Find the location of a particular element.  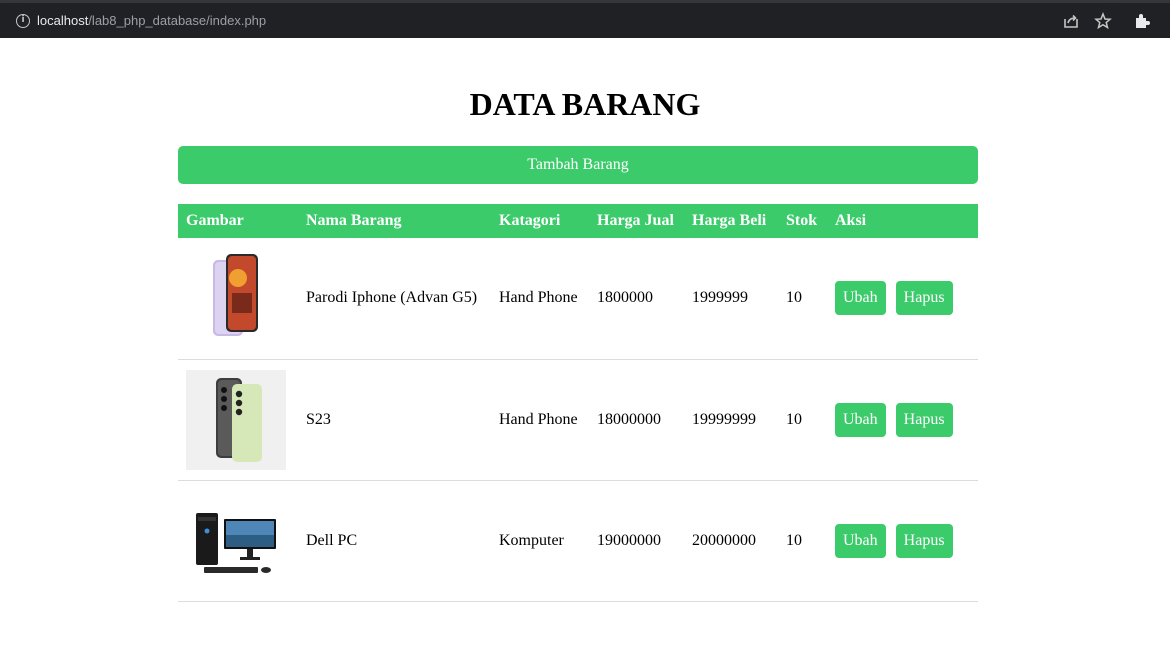

header-katagori: Katagori is located at coordinates (530, 220).